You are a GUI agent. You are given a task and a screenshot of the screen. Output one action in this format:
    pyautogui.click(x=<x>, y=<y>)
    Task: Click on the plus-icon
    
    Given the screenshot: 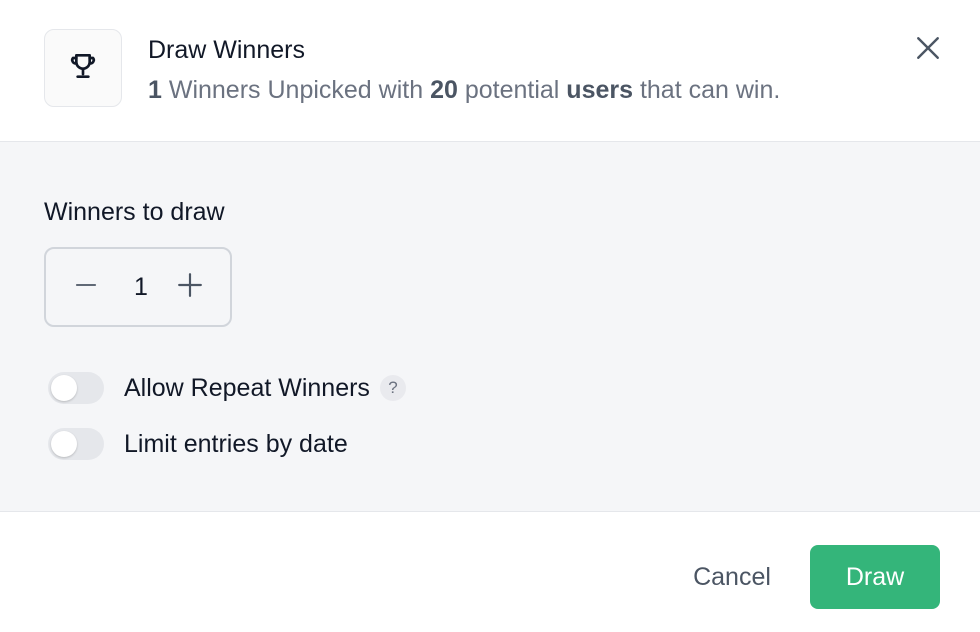 What is the action you would take?
    pyautogui.click(x=190, y=287)
    